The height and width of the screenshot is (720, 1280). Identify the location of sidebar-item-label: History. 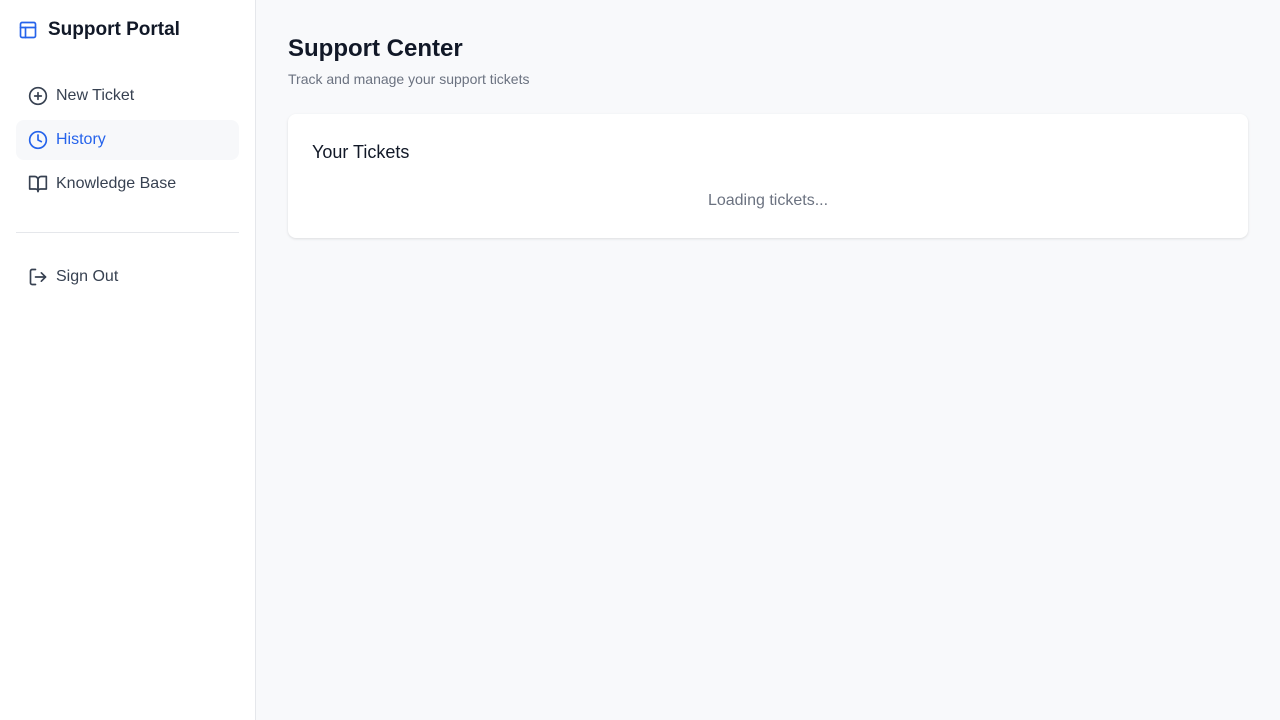
(81, 139).